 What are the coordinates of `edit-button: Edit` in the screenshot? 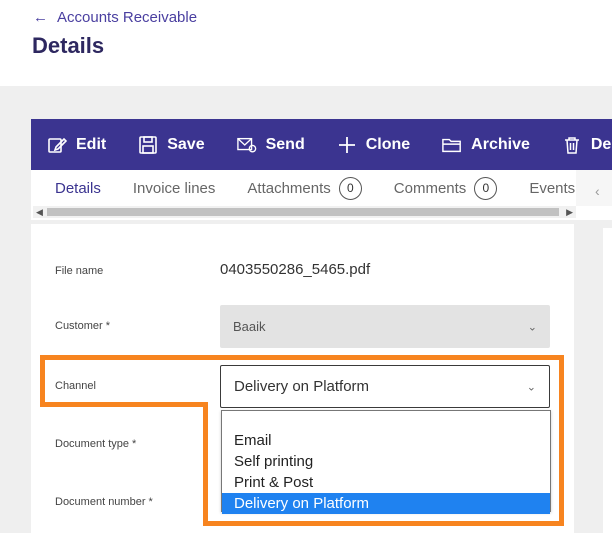 It's located at (76, 145).